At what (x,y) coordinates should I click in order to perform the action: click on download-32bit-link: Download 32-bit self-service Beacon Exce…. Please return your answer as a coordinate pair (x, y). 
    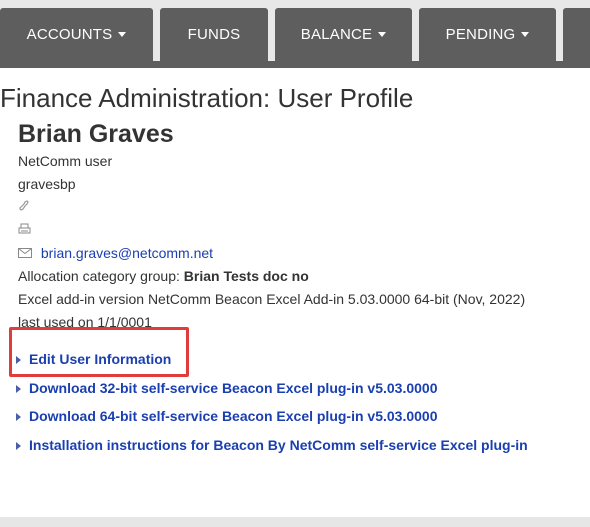
    Looking at the image, I should click on (301, 388).